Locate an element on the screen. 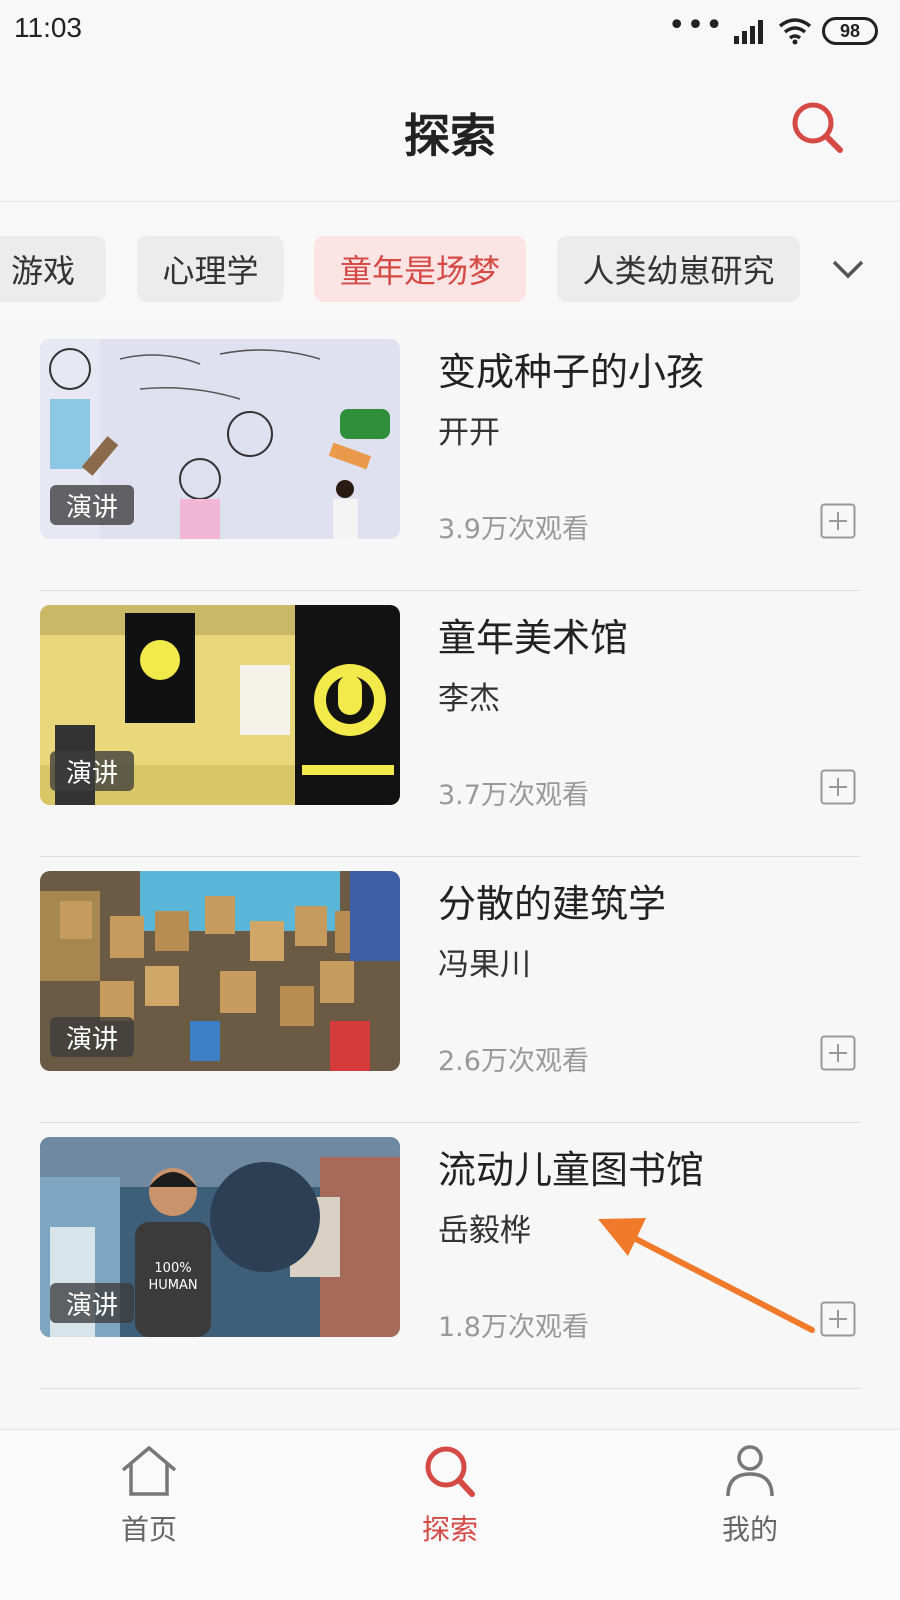 The height and width of the screenshot is (1600, 900). tab-games: 游戏 is located at coordinates (53, 269).